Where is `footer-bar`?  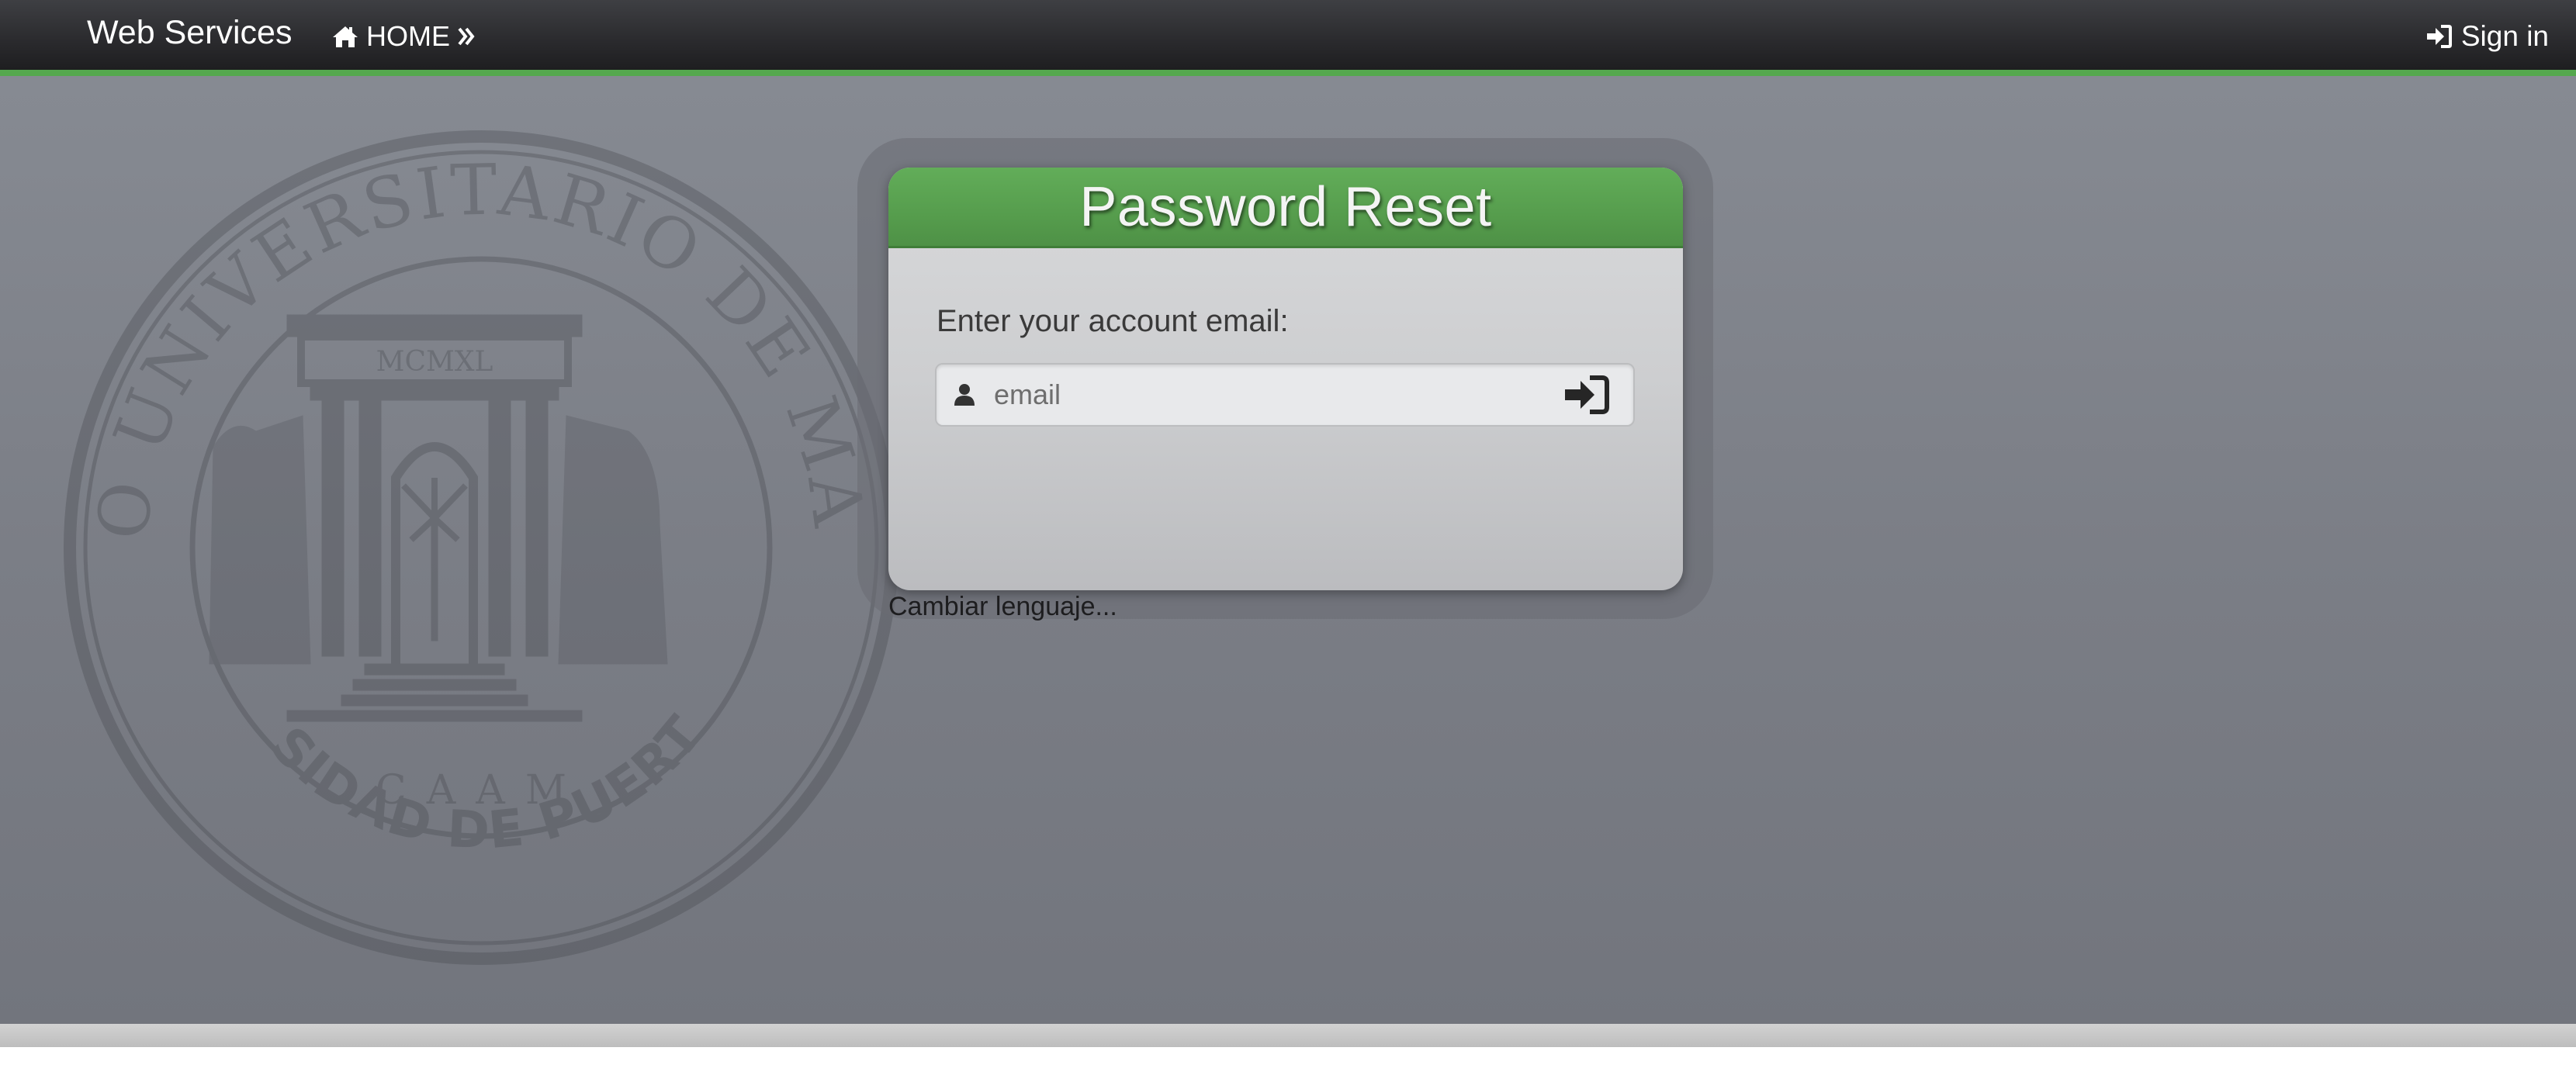 footer-bar is located at coordinates (1288, 1035).